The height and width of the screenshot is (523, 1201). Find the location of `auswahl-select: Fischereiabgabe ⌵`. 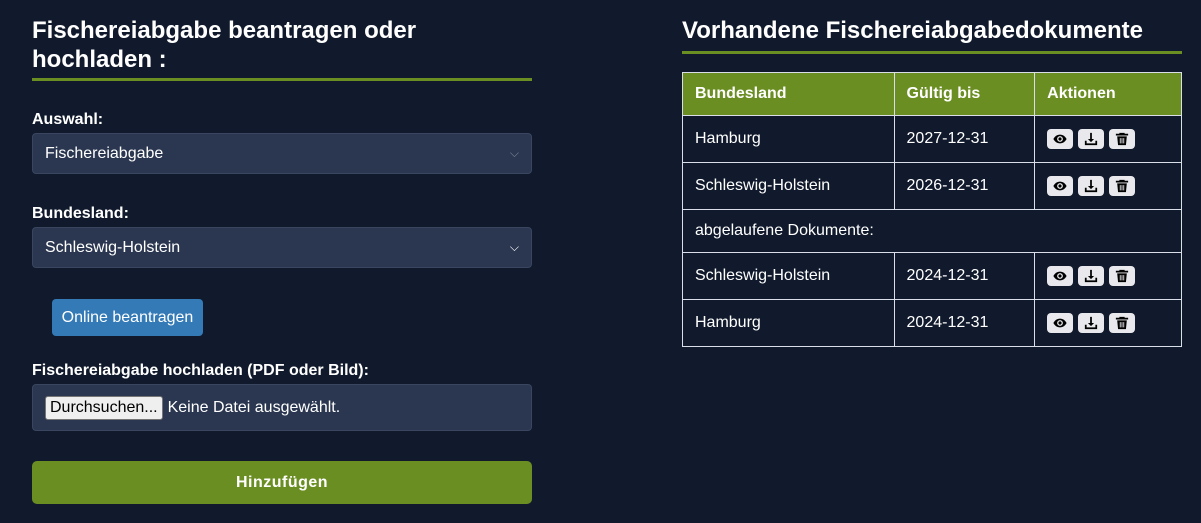

auswahl-select: Fischereiabgabe ⌵ is located at coordinates (282, 153).